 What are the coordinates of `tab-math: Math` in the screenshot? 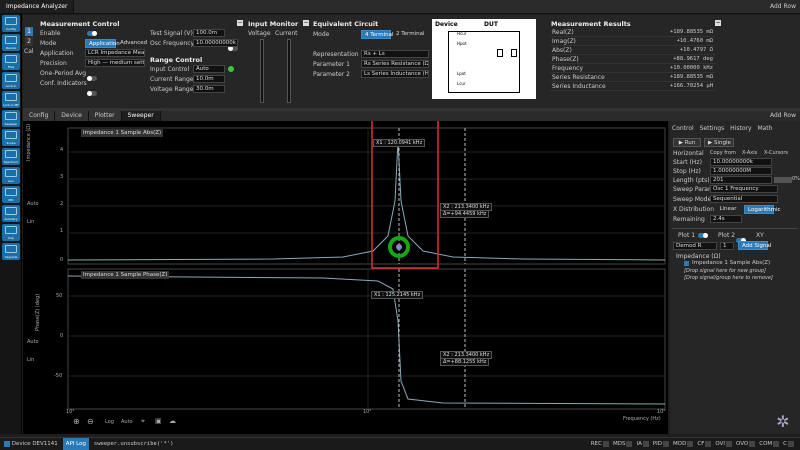 It's located at (764, 128).